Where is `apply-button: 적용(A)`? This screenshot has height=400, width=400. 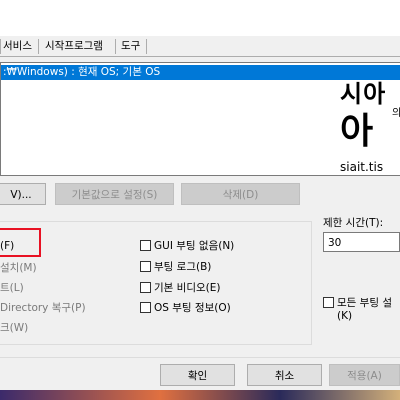 apply-button: 적용(A) is located at coordinates (364, 375).